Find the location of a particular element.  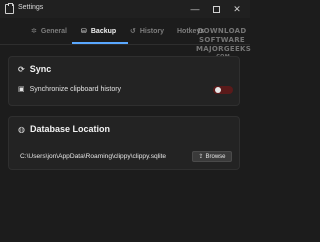

sync-toggle is located at coordinates (223, 90).